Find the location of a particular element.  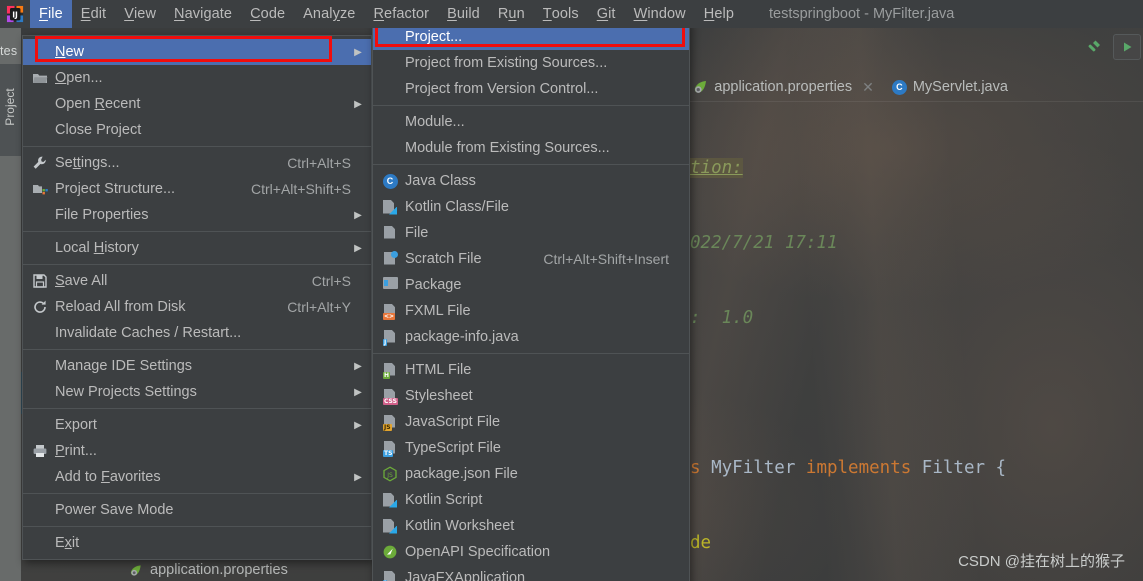

new-submenu-item-kotlin-script: Kotlin Script is located at coordinates (531, 500).